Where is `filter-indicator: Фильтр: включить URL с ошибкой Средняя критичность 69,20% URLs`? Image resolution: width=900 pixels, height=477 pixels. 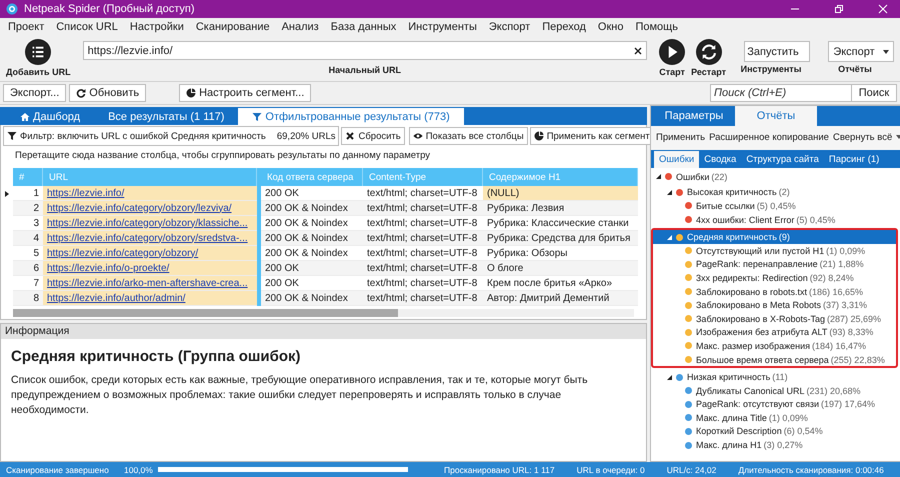
filter-indicator: Фильтр: включить URL с ошибкой Средняя критичность 69,20% URLs is located at coordinates (171, 136).